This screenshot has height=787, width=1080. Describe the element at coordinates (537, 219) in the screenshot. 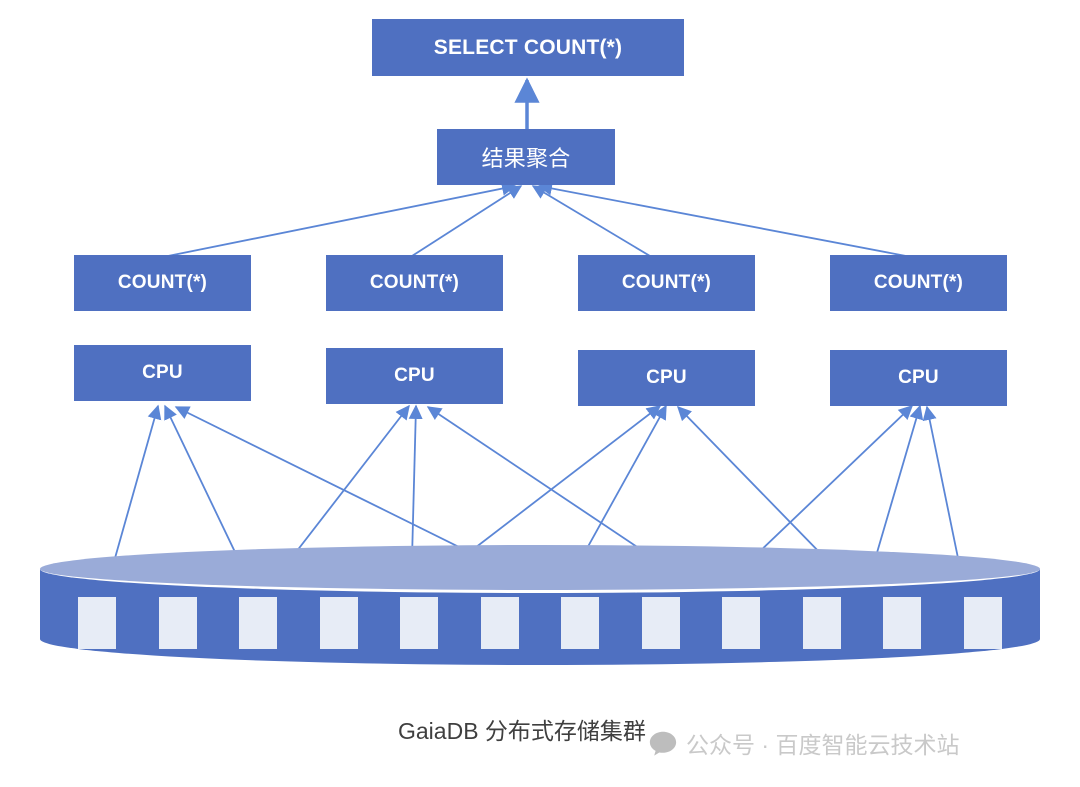

I see `edge-counts-to-aggregate` at that location.